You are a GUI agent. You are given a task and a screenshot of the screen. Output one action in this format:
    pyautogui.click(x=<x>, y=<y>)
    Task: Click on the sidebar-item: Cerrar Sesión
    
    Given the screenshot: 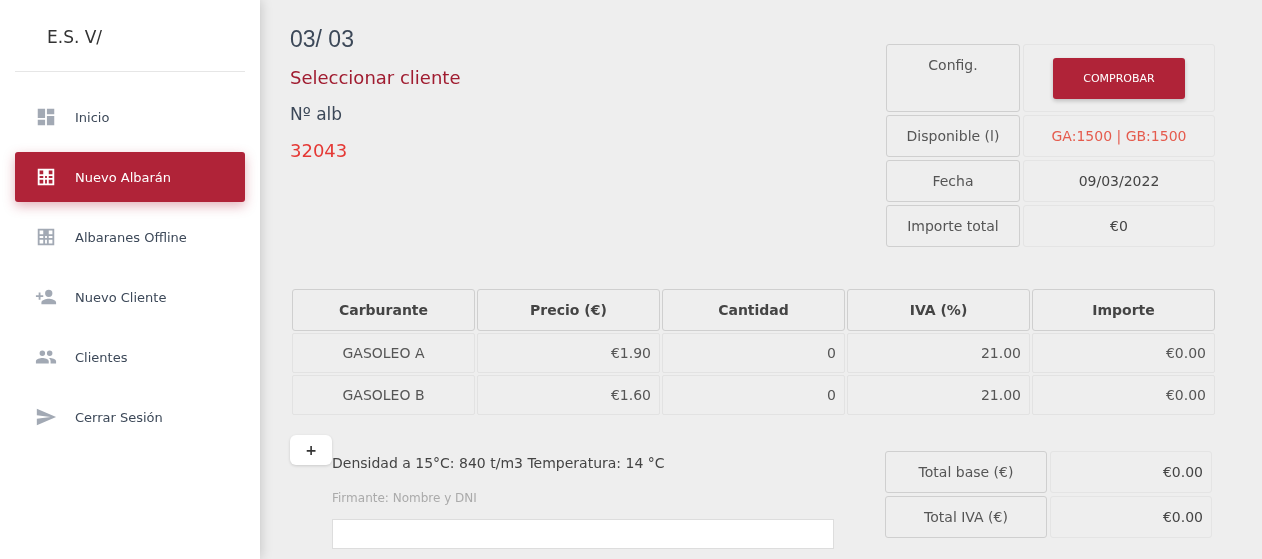 What is the action you would take?
    pyautogui.click(x=130, y=417)
    